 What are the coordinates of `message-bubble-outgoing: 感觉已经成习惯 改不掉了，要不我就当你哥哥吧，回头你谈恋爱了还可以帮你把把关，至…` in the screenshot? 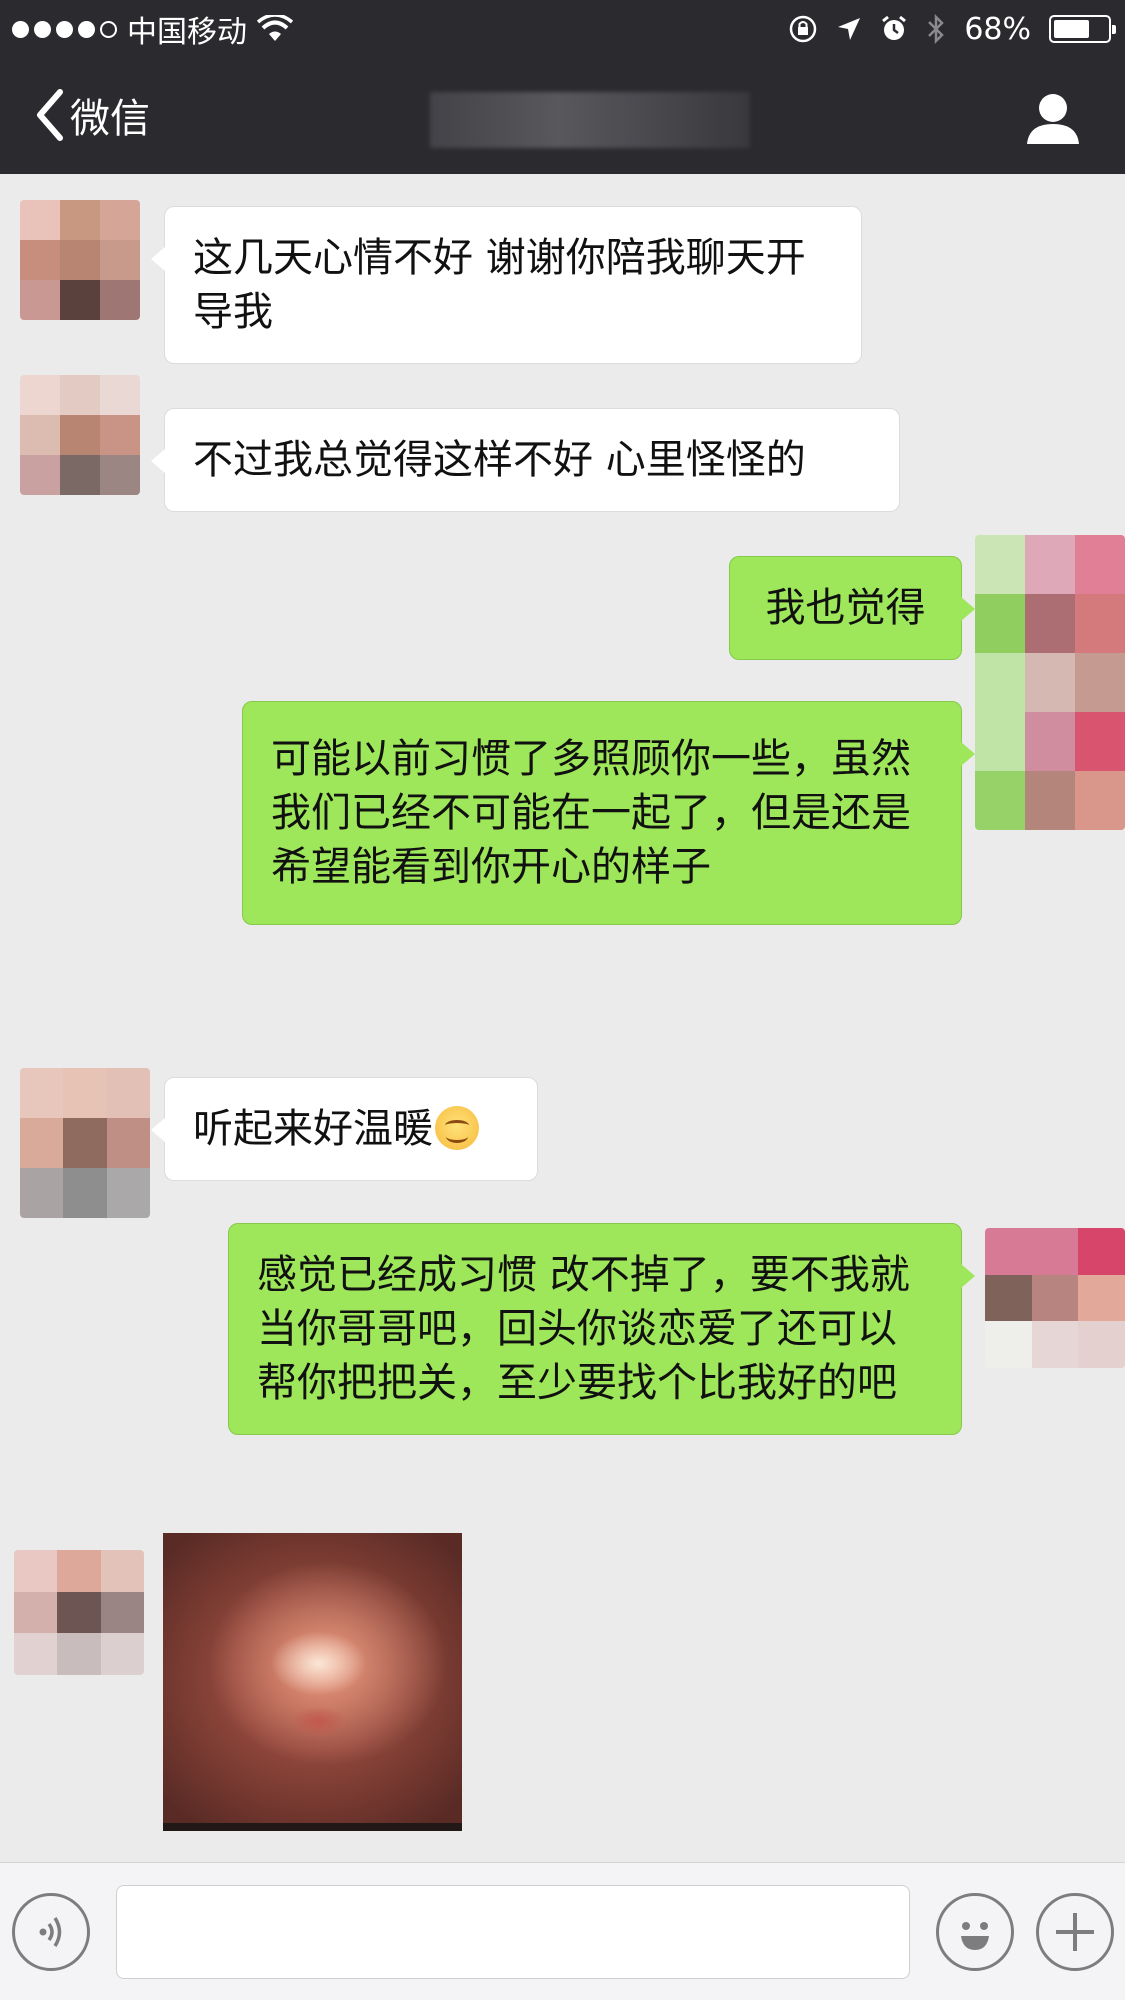 It's located at (601, 1329).